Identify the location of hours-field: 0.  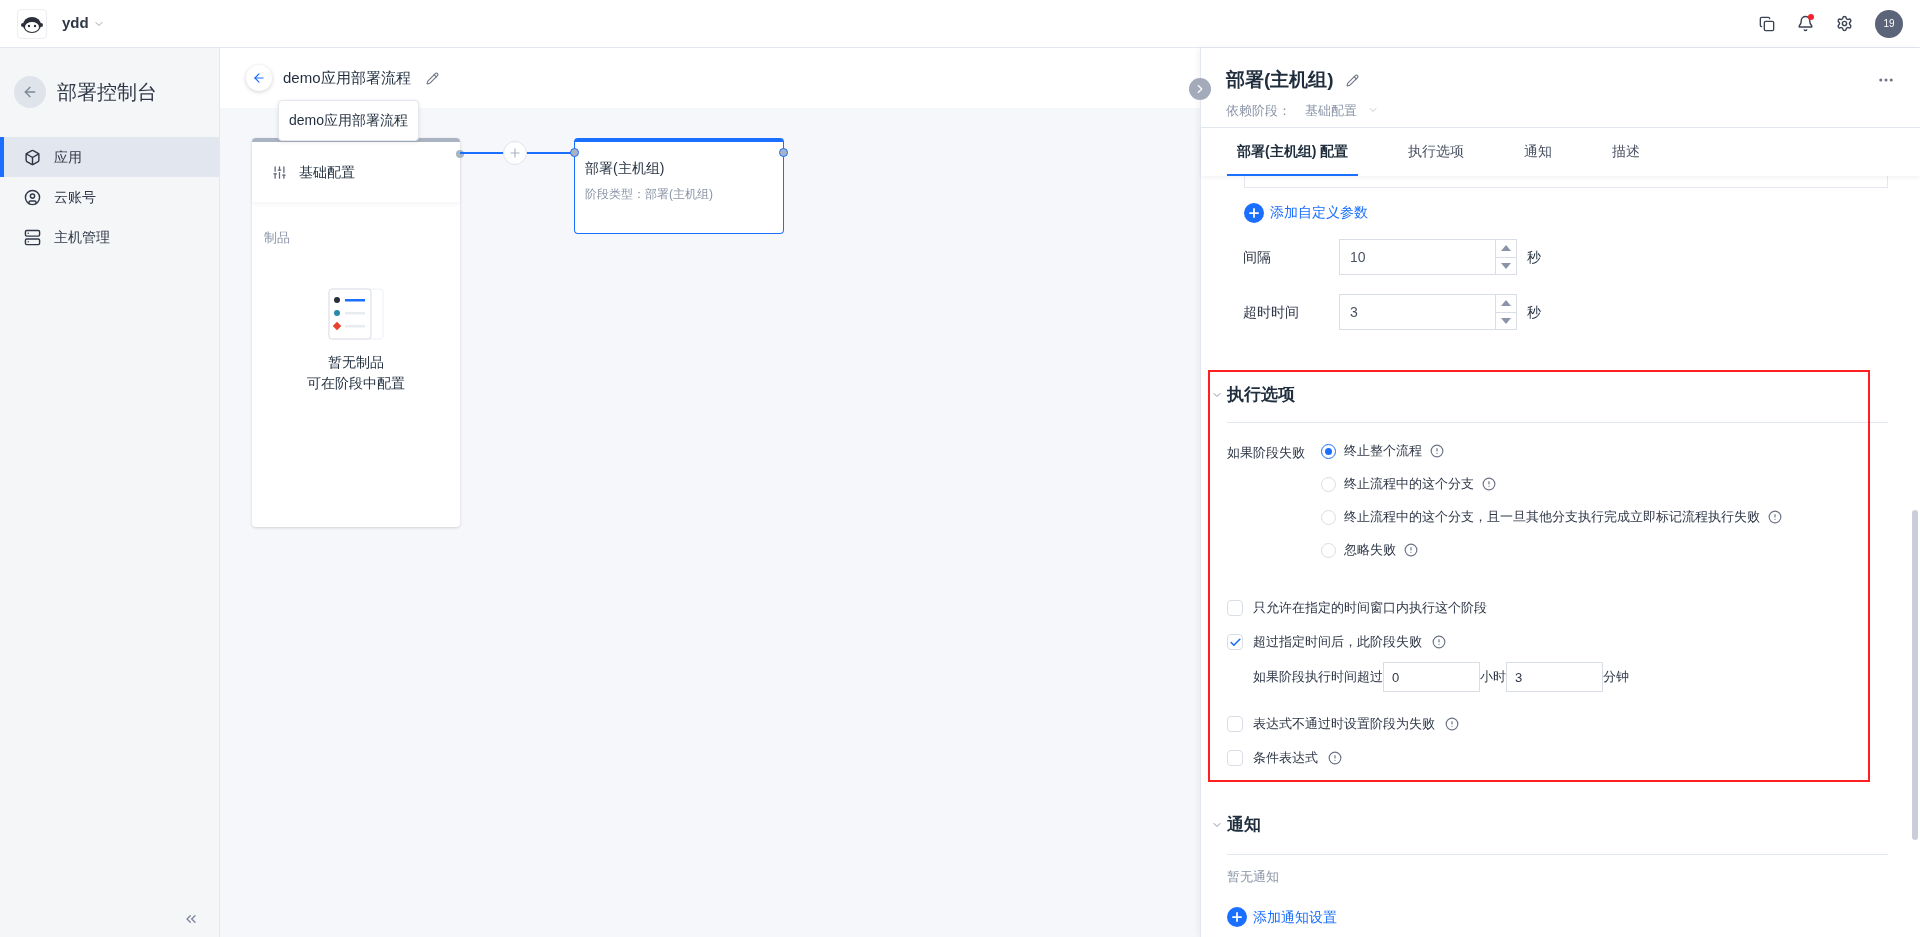
(1431, 677).